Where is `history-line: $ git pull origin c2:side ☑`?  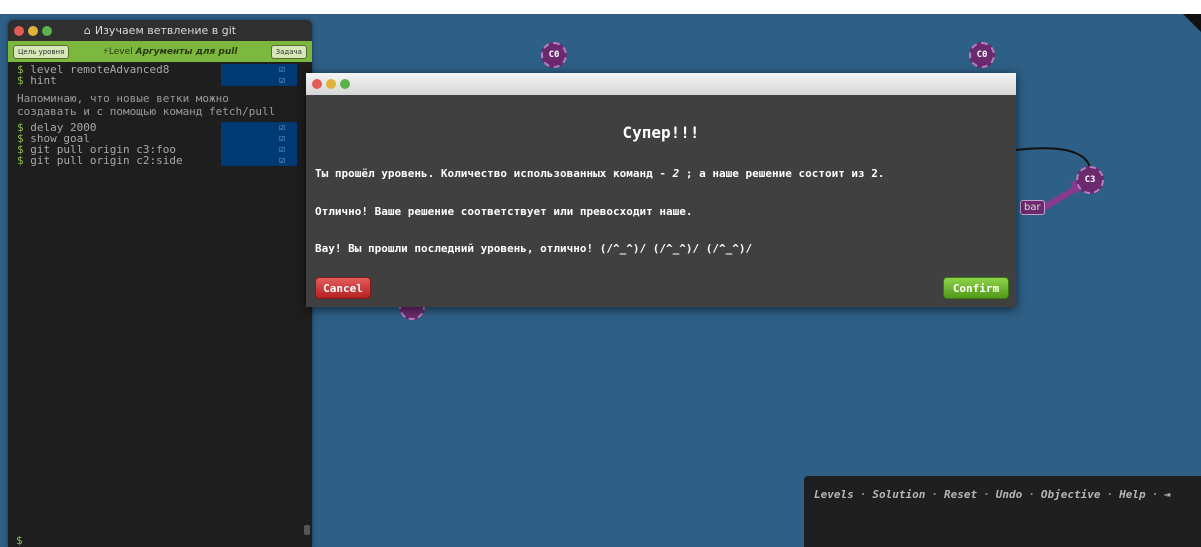
history-line: $ git pull origin c2:side ☑ is located at coordinates (160, 160).